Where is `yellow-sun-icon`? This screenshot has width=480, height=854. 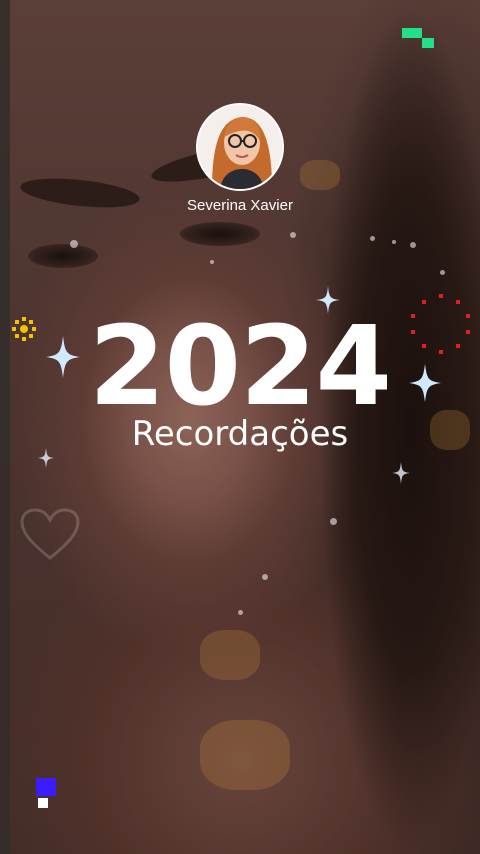
yellow-sun-icon is located at coordinates (24, 329).